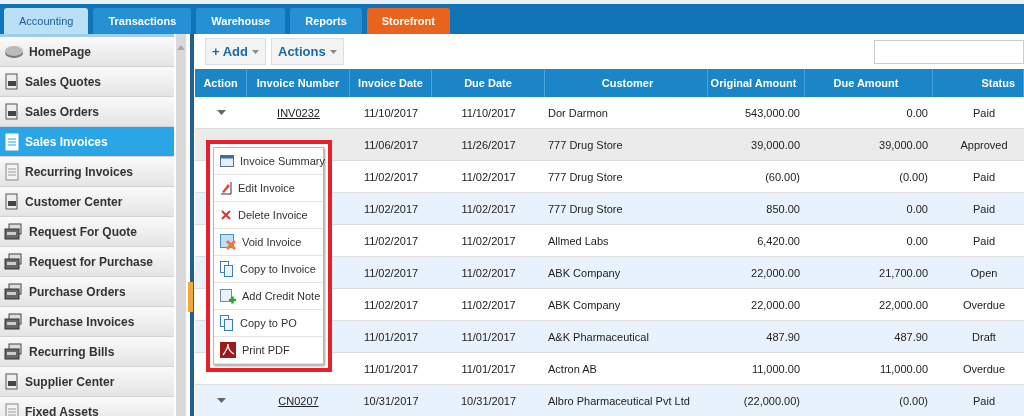  What do you see at coordinates (307, 51) in the screenshot?
I see `toolbar-button: Actions` at bounding box center [307, 51].